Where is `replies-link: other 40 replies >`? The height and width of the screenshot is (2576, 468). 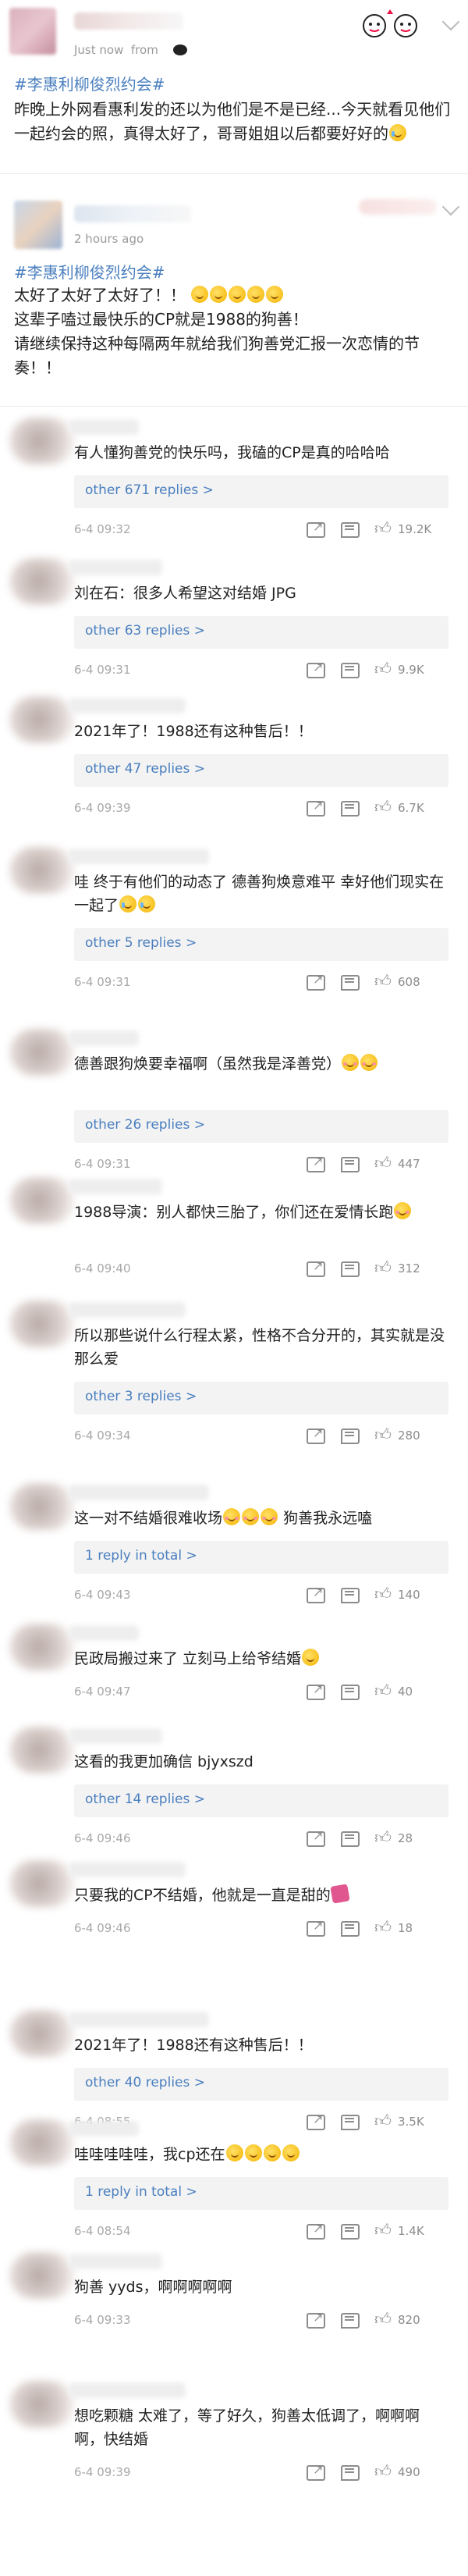 replies-link: other 40 replies > is located at coordinates (261, 2084).